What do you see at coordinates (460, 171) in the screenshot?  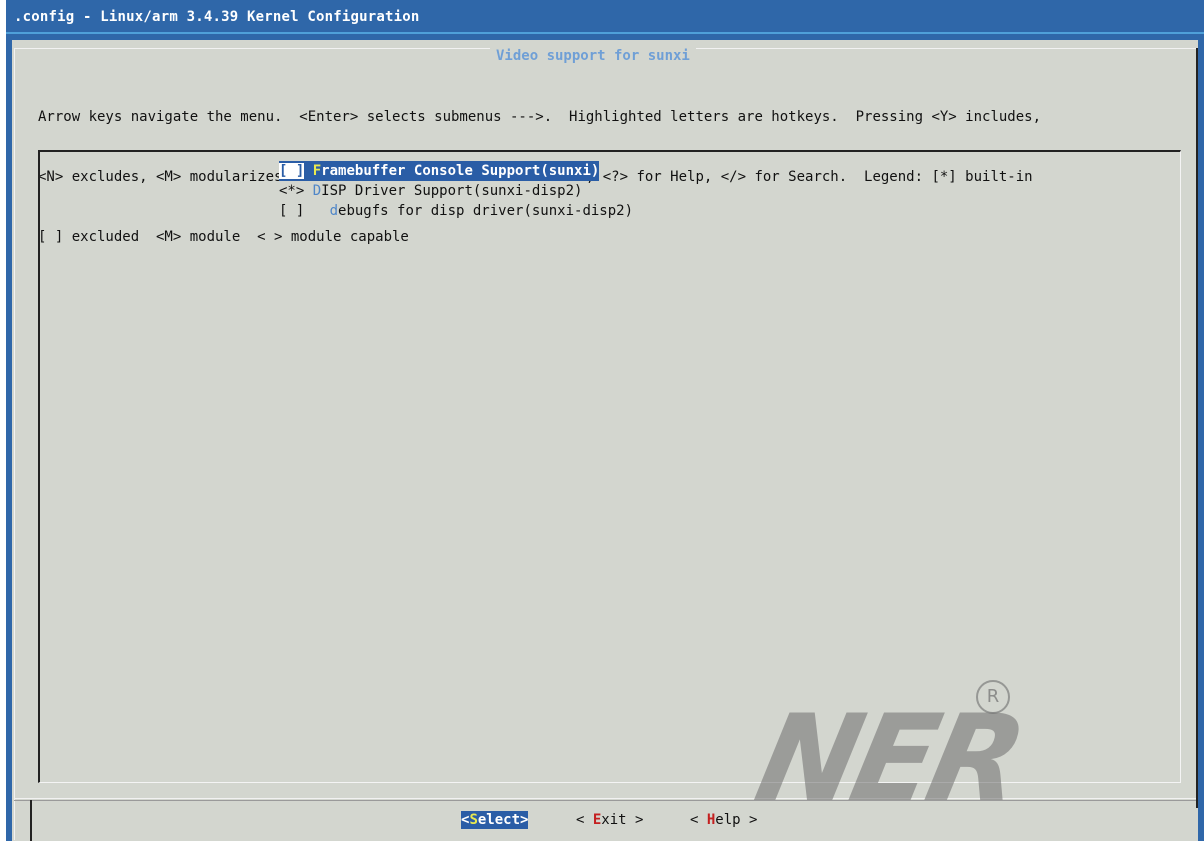 I see `menu-item-label: ramebuffer Console Support(sunxi)` at bounding box center [460, 171].